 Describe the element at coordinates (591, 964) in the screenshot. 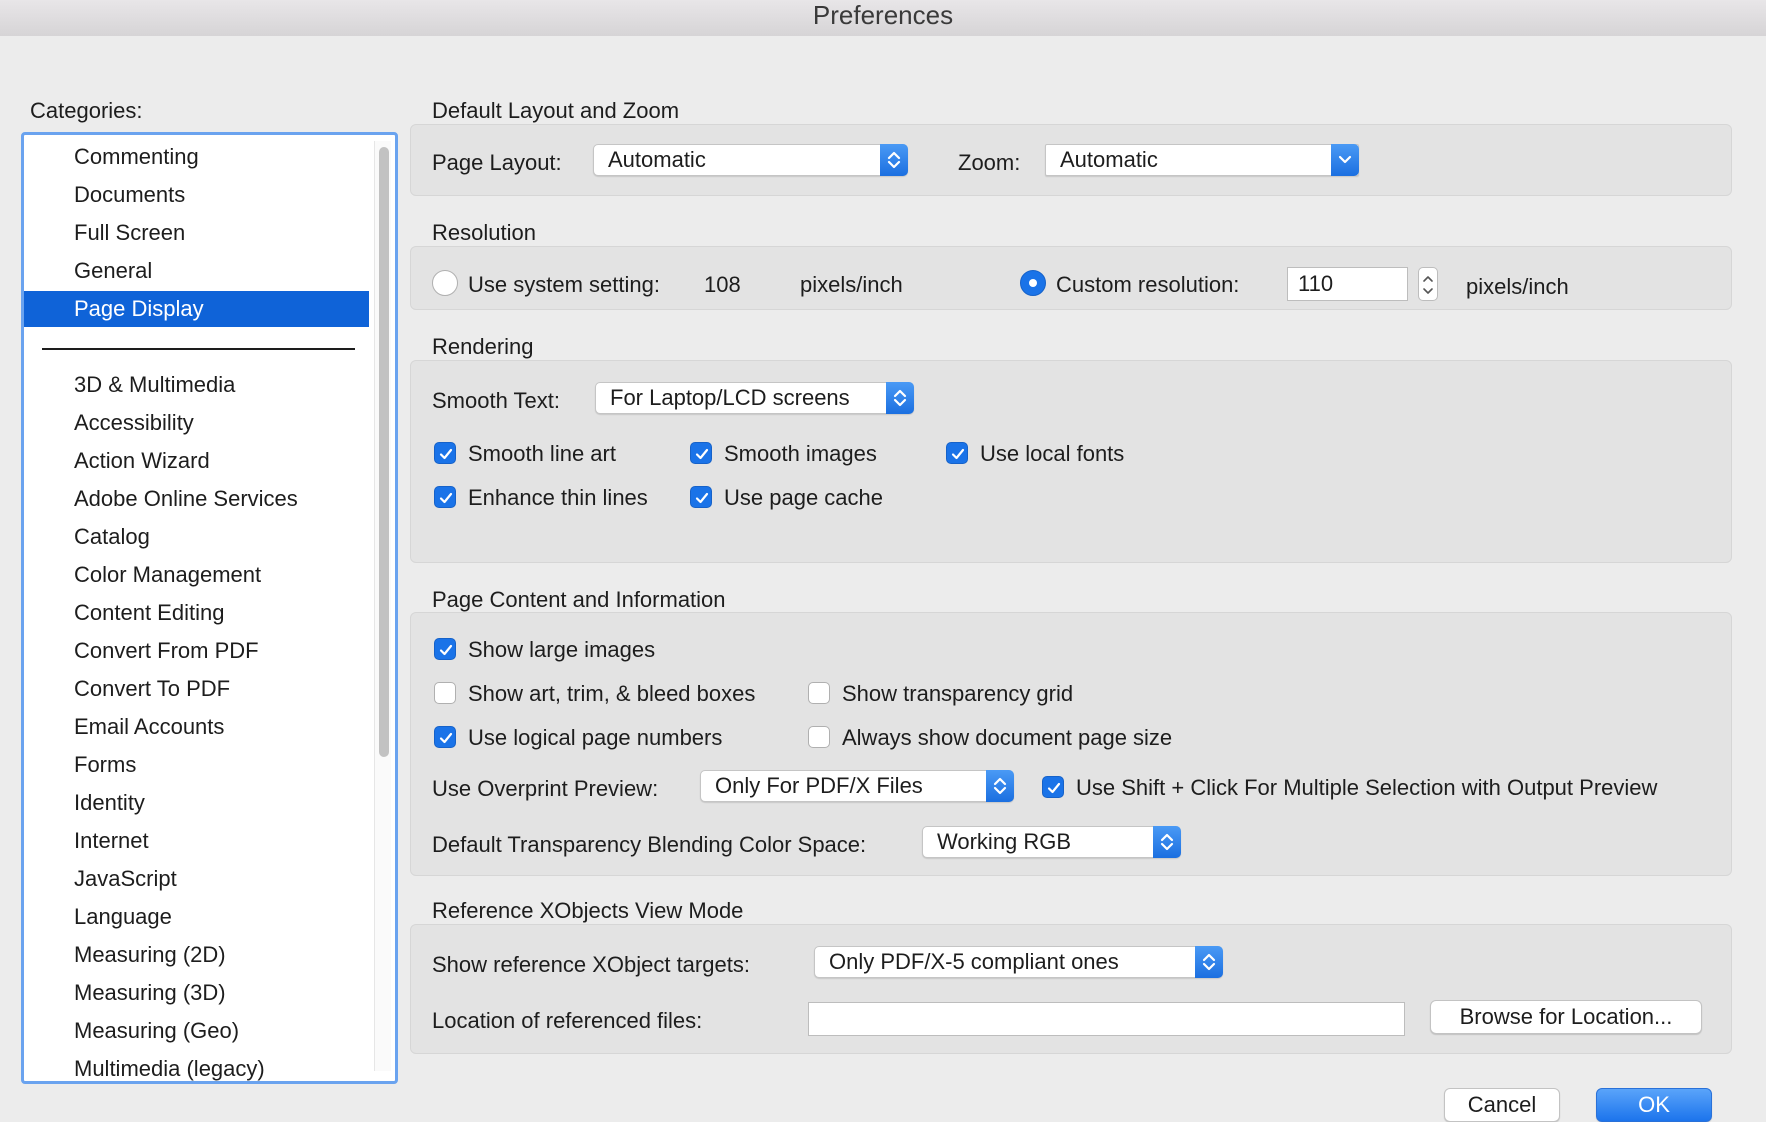

I see `xobject-targets-label: Show reference XObject targets:` at that location.